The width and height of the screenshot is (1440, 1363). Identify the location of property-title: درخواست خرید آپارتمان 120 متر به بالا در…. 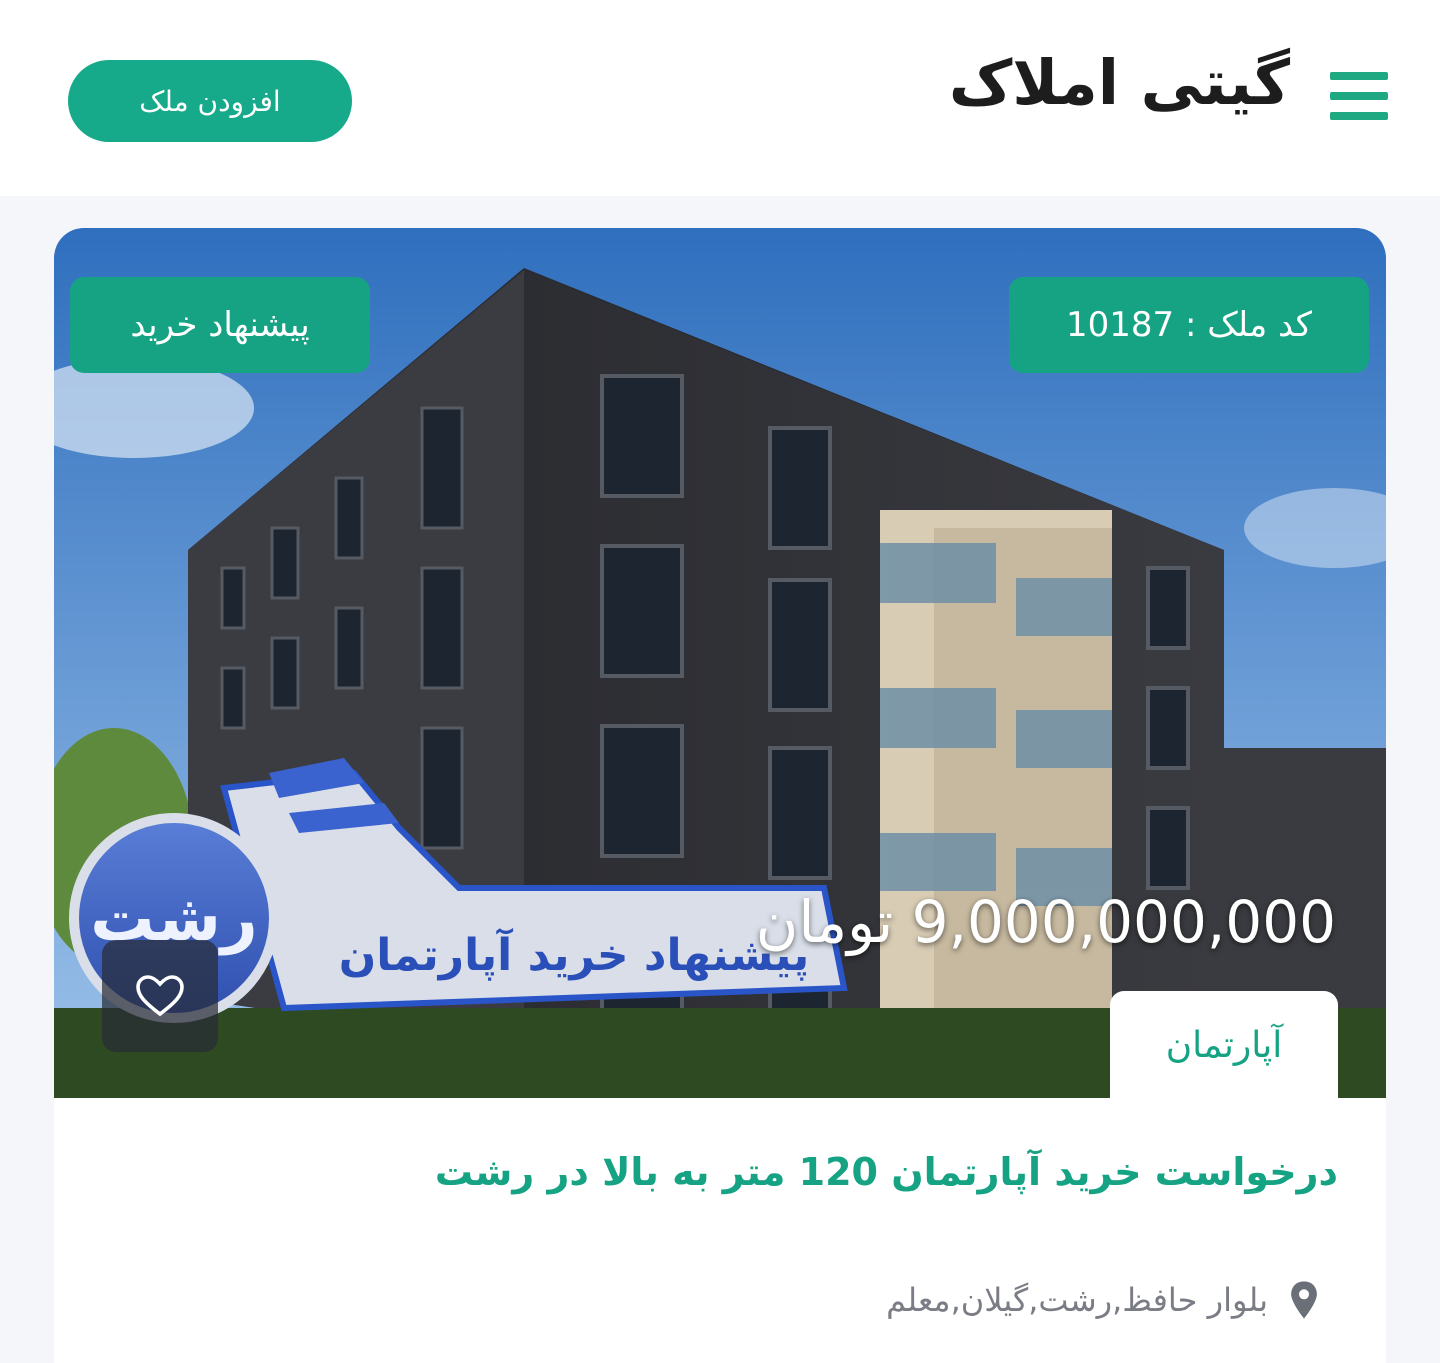
(886, 1172).